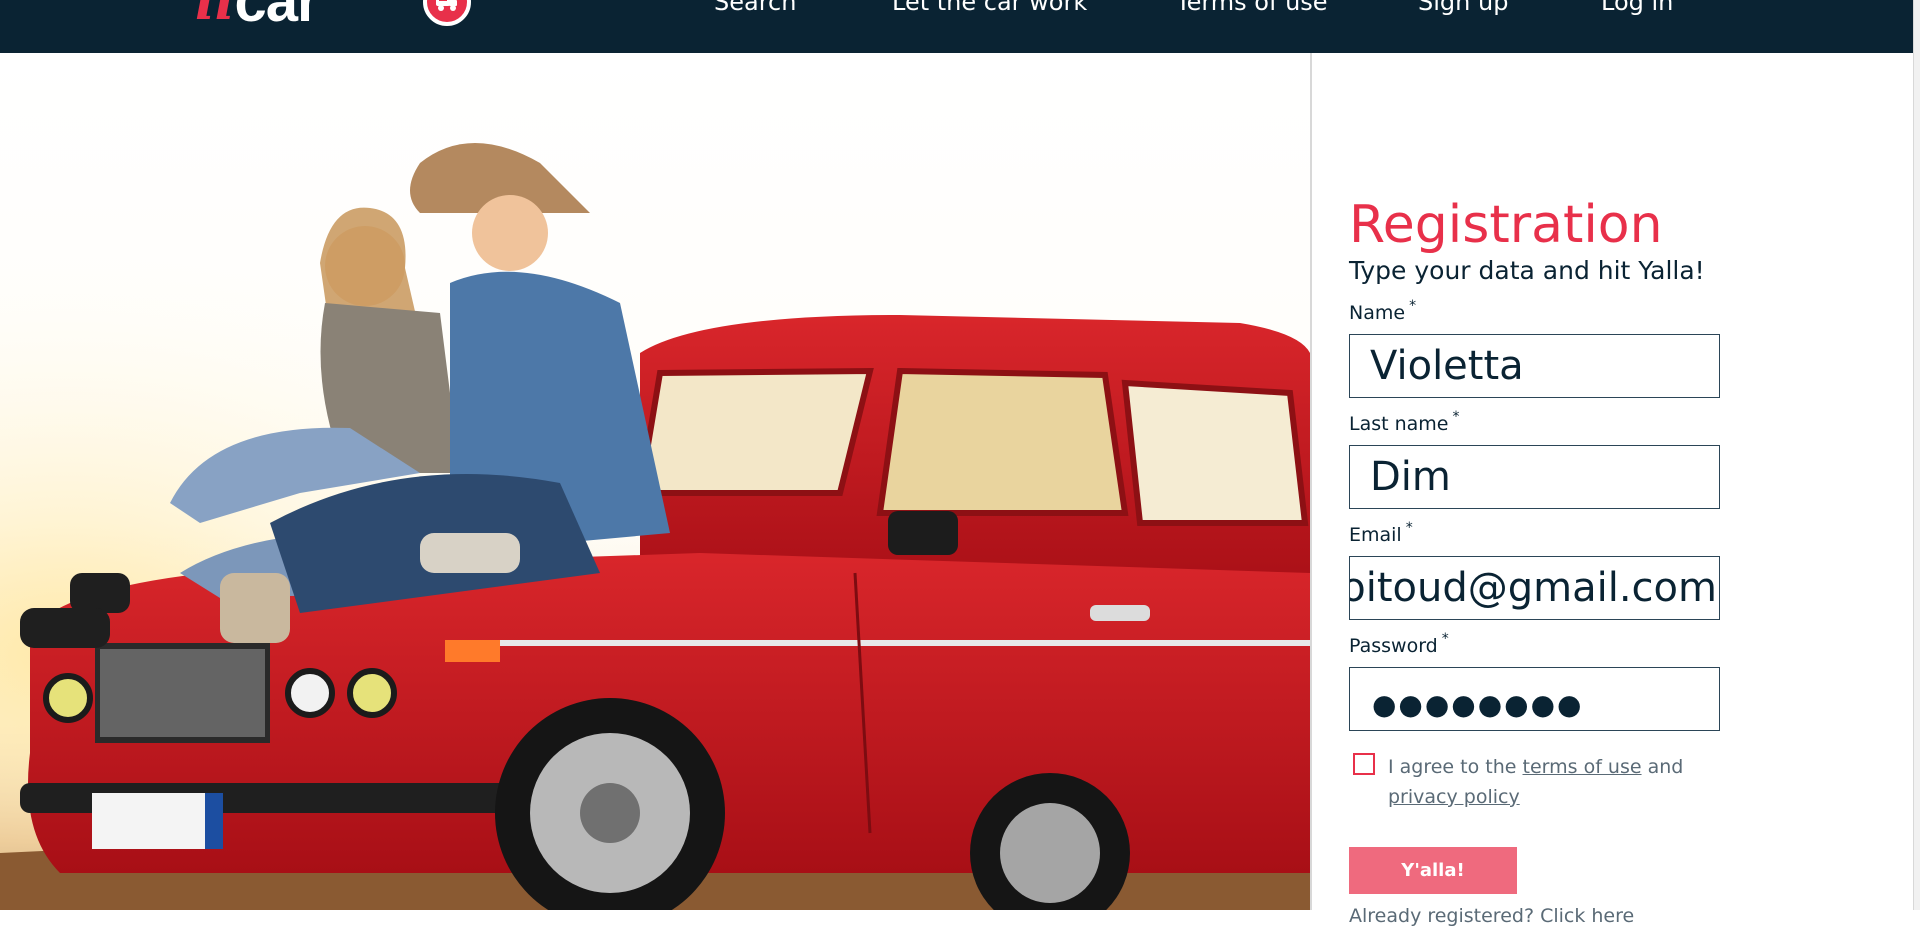 The width and height of the screenshot is (1920, 927). Describe the element at coordinates (1410, 477) in the screenshot. I see `last-name-value: Dim` at that location.